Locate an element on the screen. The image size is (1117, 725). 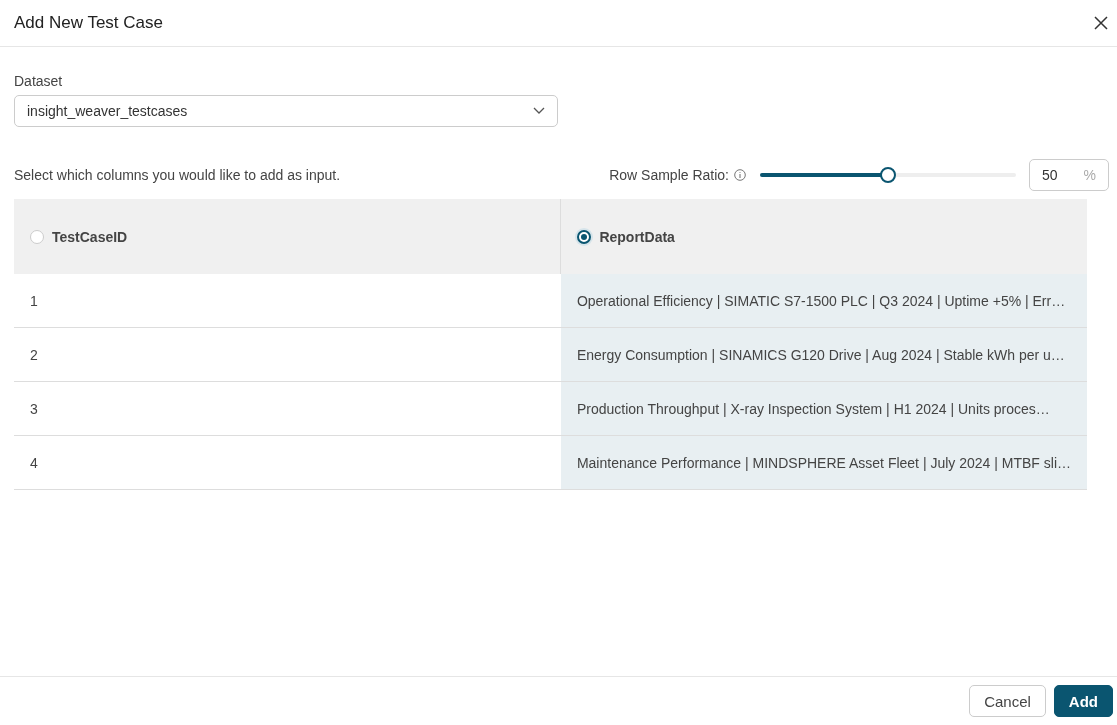
instruction-text: Select which columns you would like to add as input. is located at coordinates (177, 175).